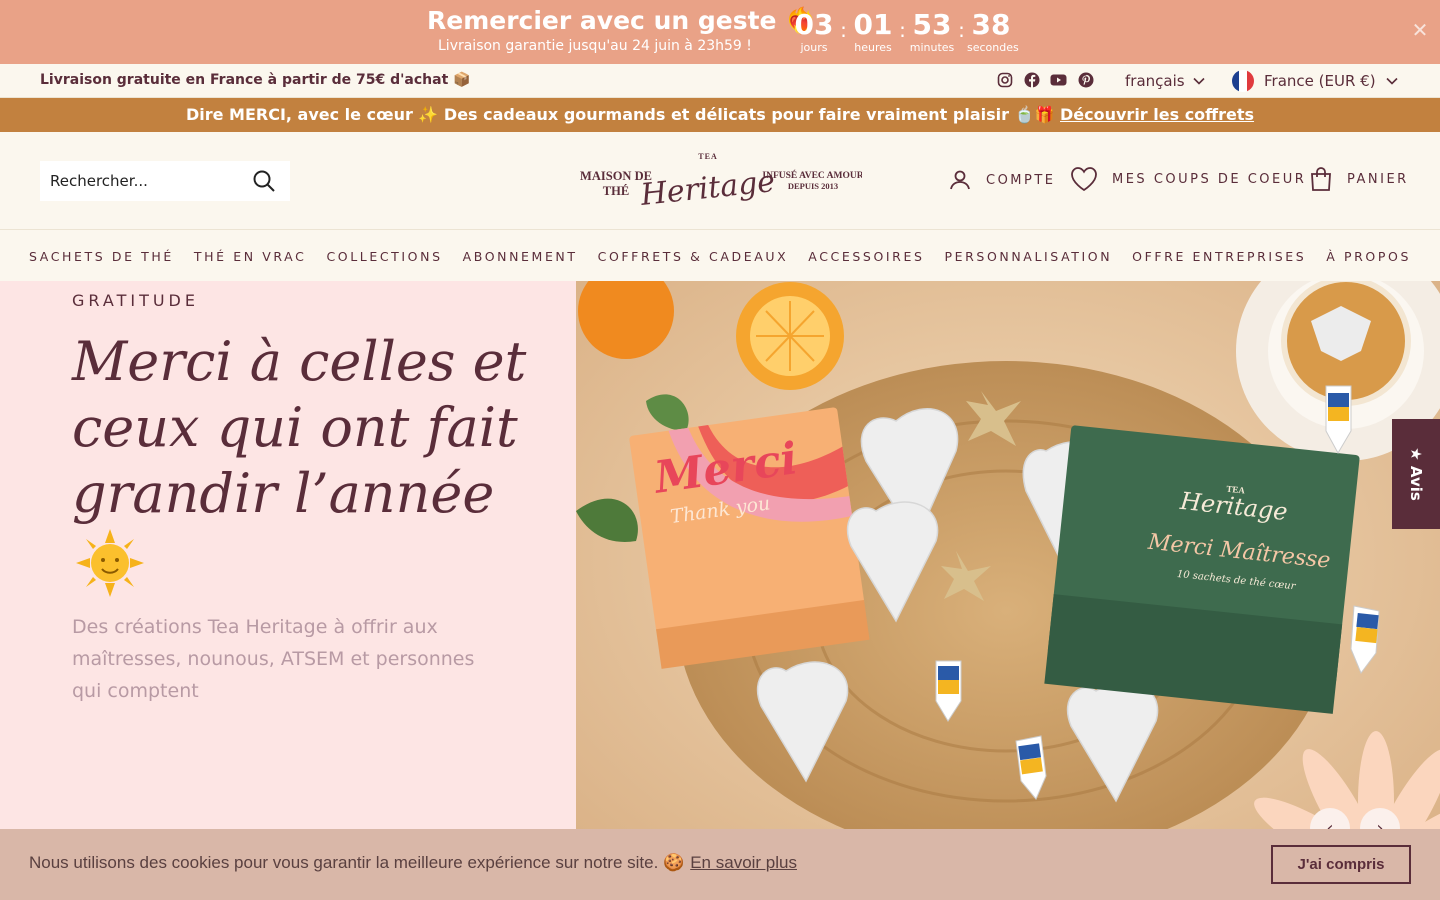  I want to click on nav-item-tea-bags: SACHETS DE THÉ, so click(101, 256).